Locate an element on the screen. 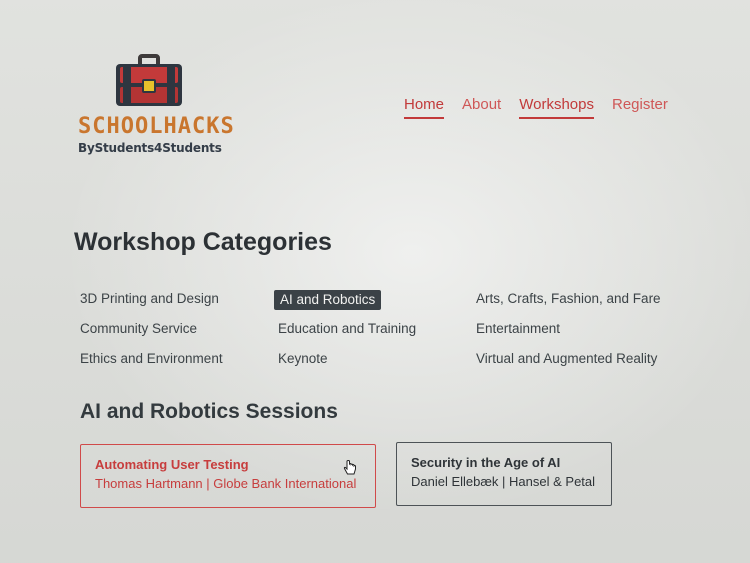 The width and height of the screenshot is (750, 563). category-community-service: Community Service is located at coordinates (179, 329).